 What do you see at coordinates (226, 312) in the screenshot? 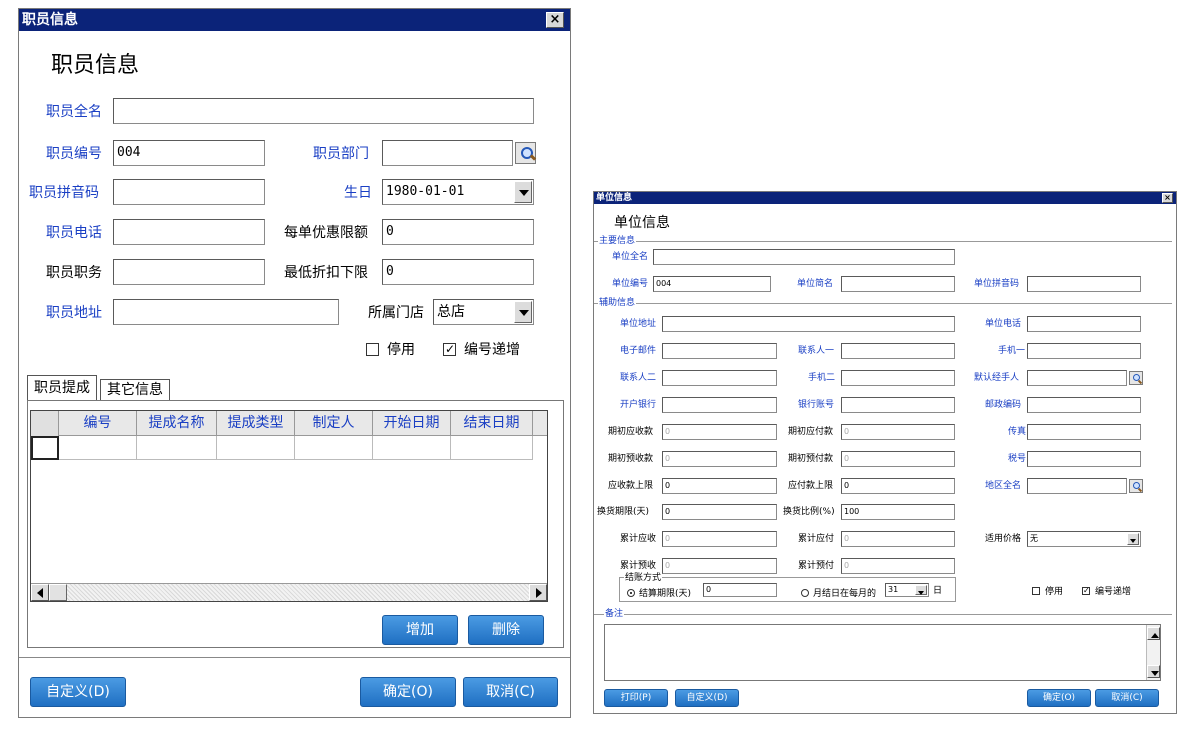
I see `address-input` at bounding box center [226, 312].